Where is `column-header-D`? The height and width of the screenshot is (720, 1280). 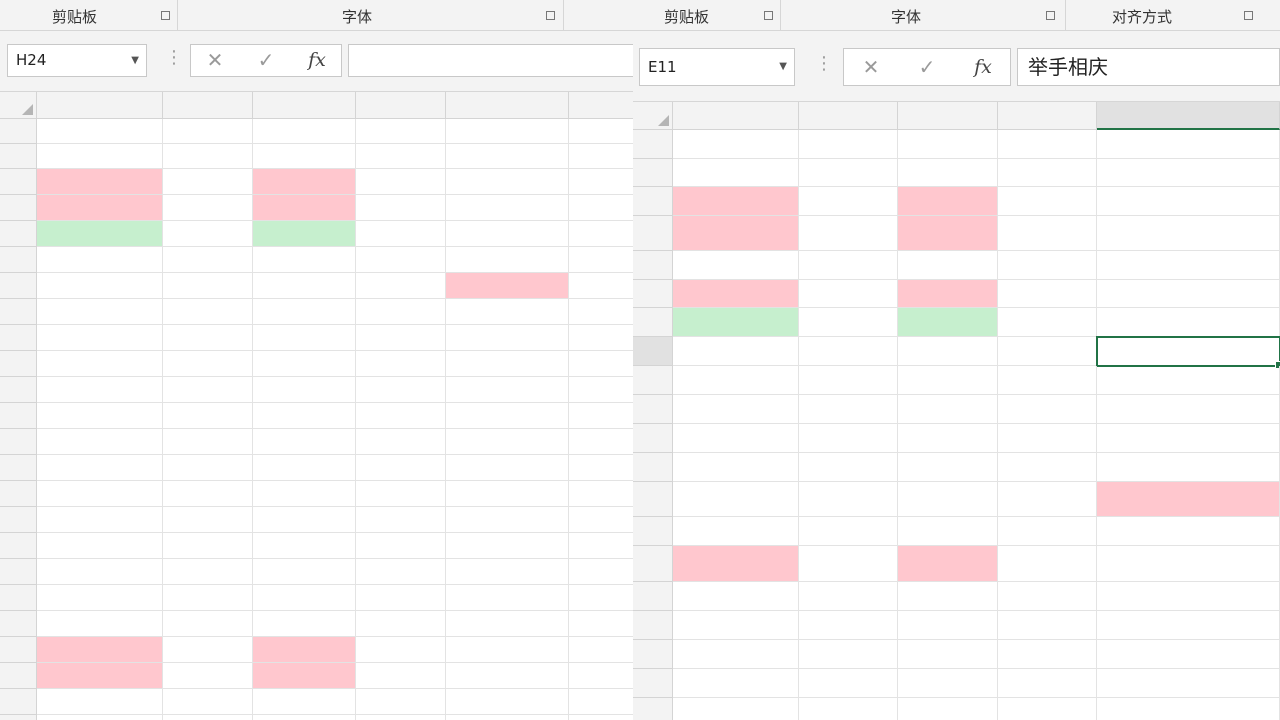 column-header-D is located at coordinates (401, 105).